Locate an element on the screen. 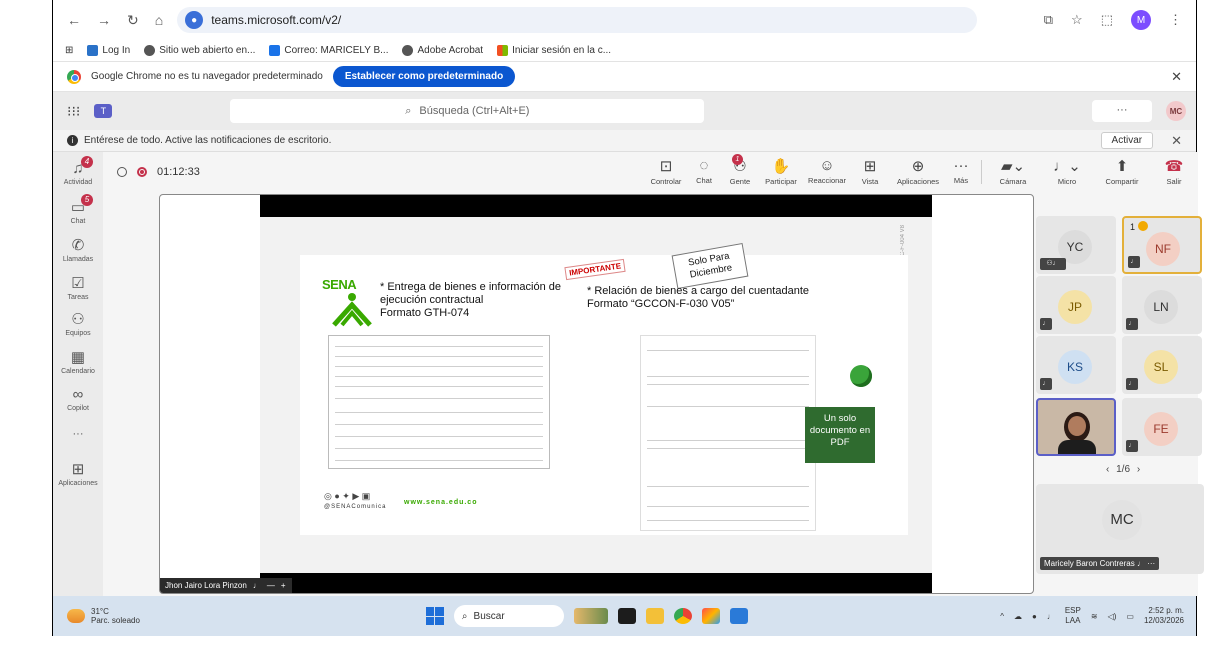 The width and height of the screenshot is (1209, 662). mic-button: ♩⌄ Micro is located at coordinates (1067, 172).